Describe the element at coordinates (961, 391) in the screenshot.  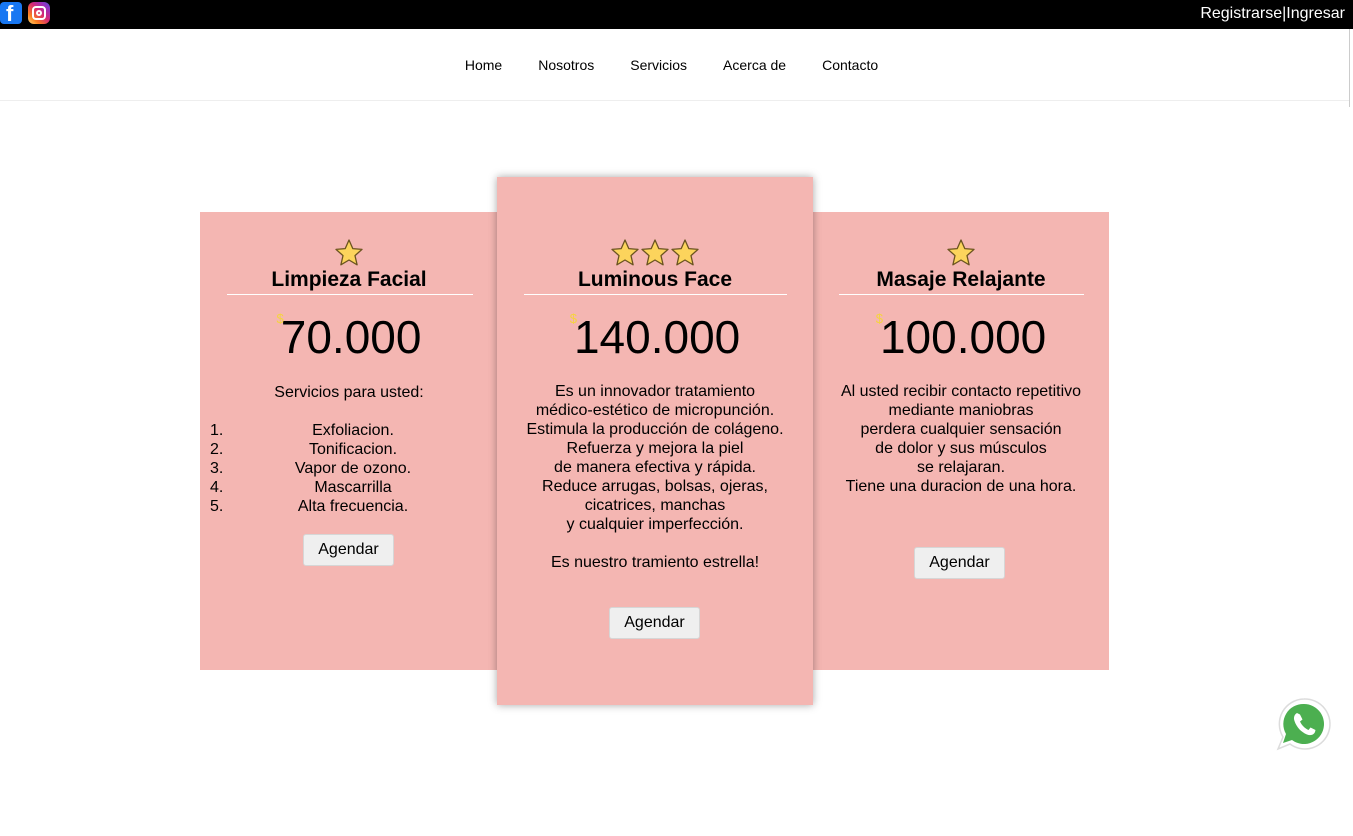
I see `description-line: Al usted recibir contacto repetitivo` at that location.